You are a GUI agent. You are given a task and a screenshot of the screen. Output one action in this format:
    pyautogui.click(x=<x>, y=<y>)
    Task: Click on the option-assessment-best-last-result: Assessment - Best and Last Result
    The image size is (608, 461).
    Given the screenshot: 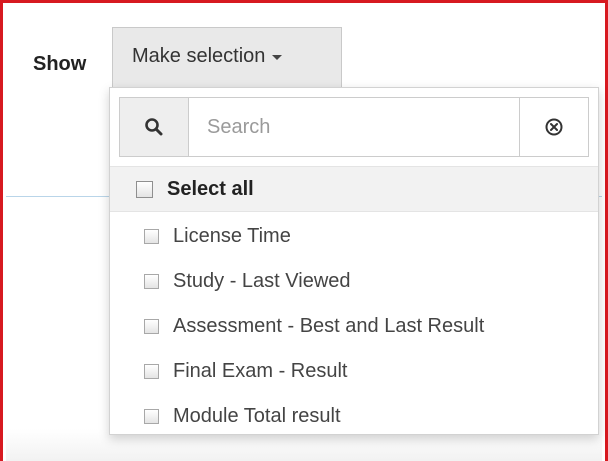 What is the action you would take?
    pyautogui.click(x=354, y=326)
    